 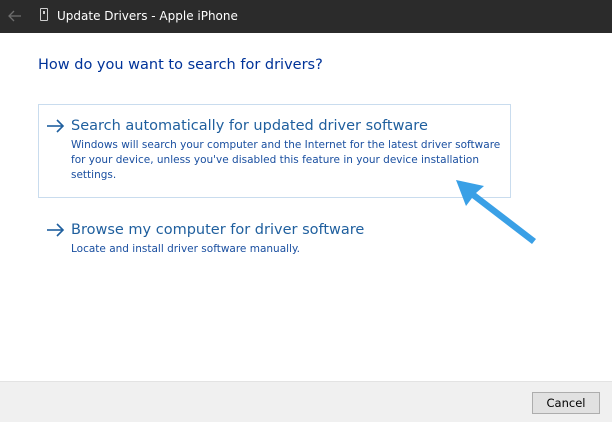 I want to click on phone-device-icon, so click(x=44, y=14).